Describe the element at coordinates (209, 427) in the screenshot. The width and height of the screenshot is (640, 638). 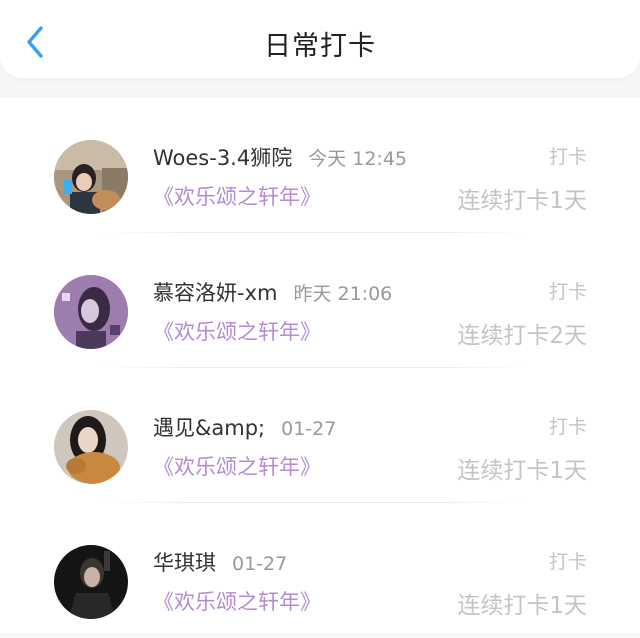
I see `user-name: 遇见&amp;` at that location.